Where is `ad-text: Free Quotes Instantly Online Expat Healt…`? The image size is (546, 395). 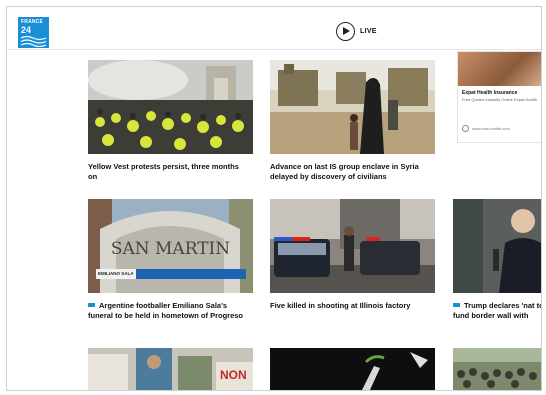 ad-text: Free Quotes Instantly Online Expat Healt… is located at coordinates (499, 99).